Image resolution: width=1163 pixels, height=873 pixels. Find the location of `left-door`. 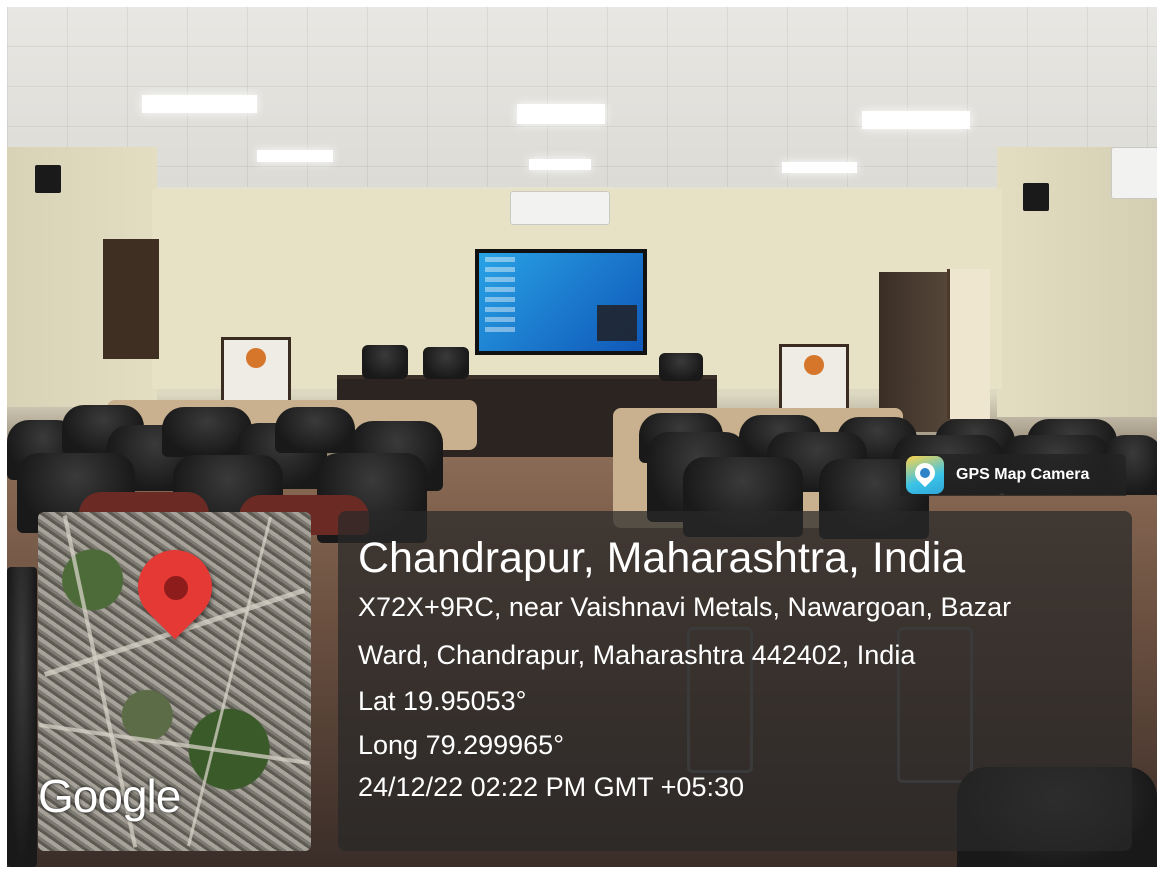

left-door is located at coordinates (131, 299).